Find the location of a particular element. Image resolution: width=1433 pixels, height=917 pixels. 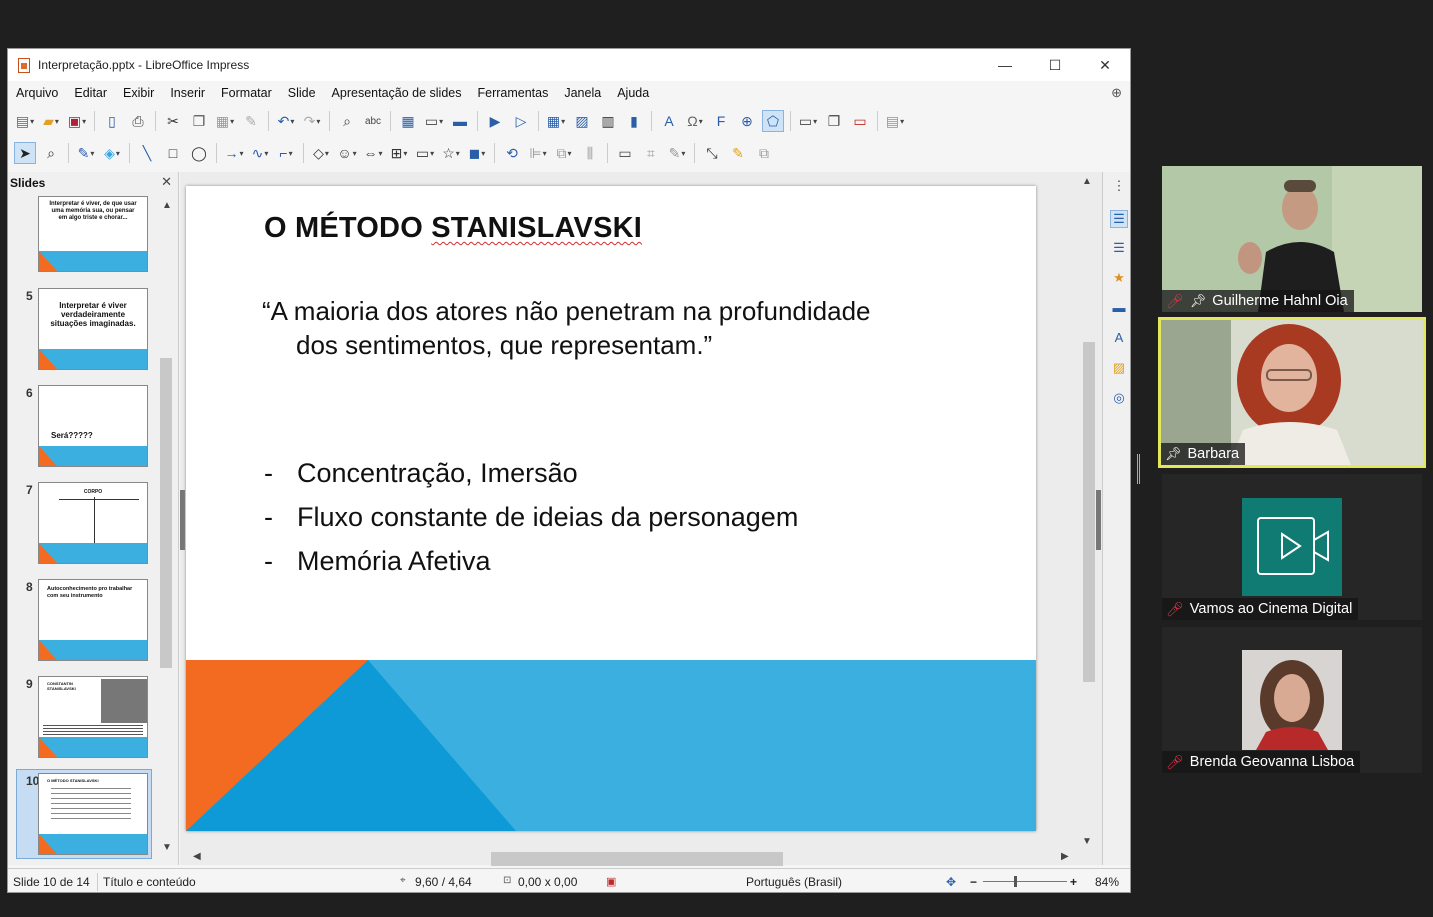

menu-apresentacao: Apresentação de slides is located at coordinates (397, 93).